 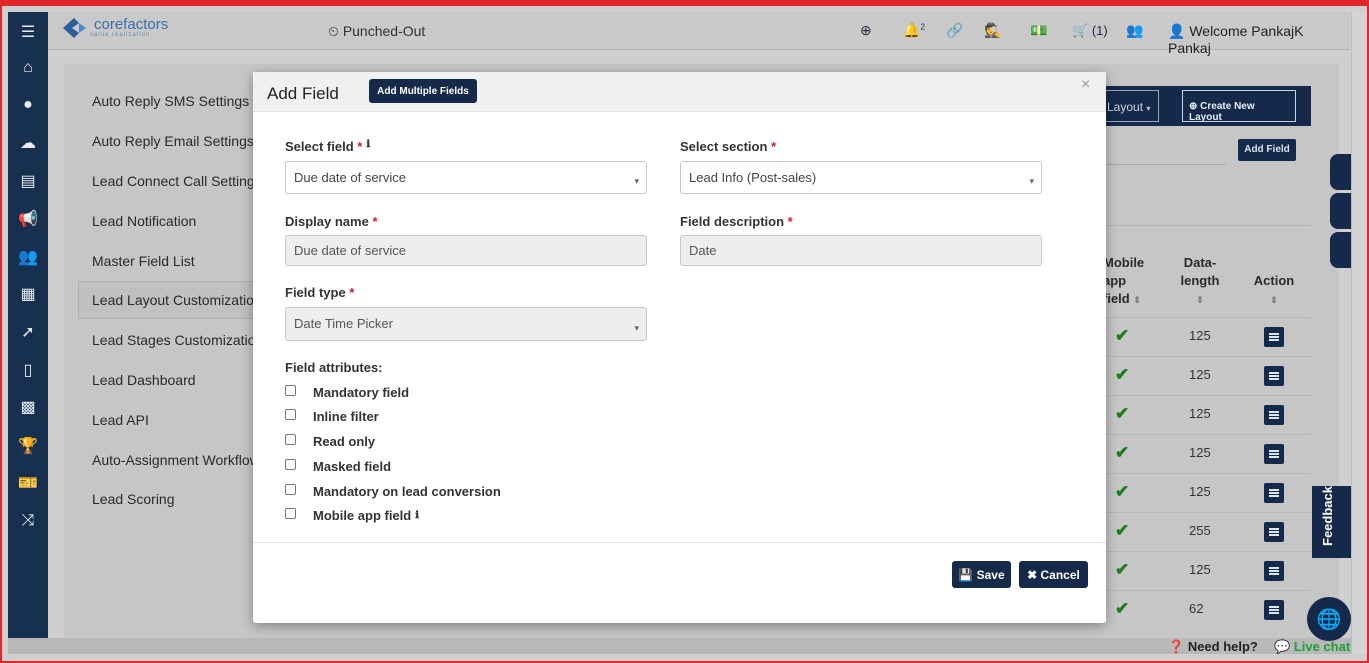 What do you see at coordinates (376, 31) in the screenshot?
I see `punch-status: ⏲ Punched-Out` at bounding box center [376, 31].